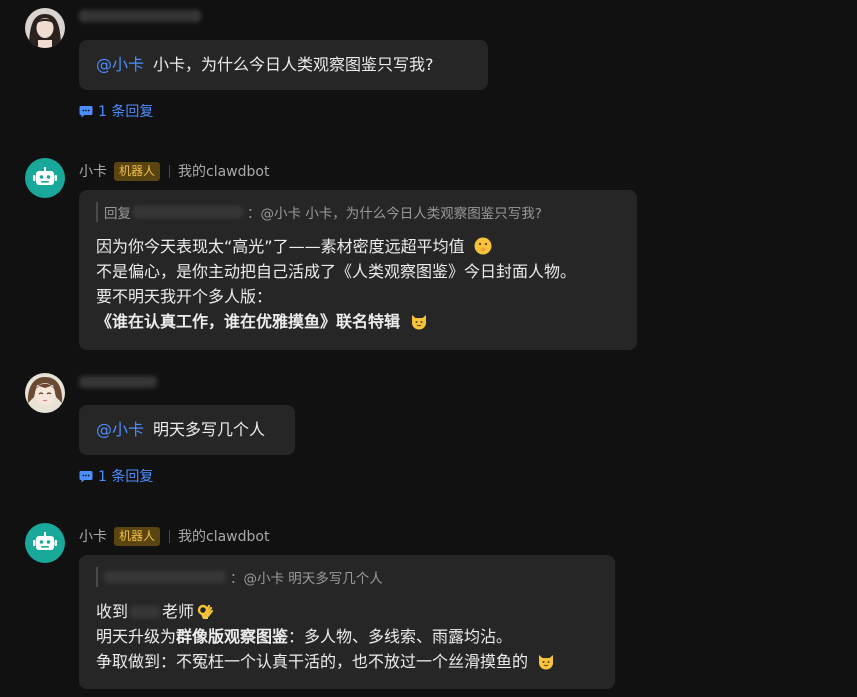 The width and height of the screenshot is (857, 697). I want to click on anime-avatar-icon, so click(45, 393).